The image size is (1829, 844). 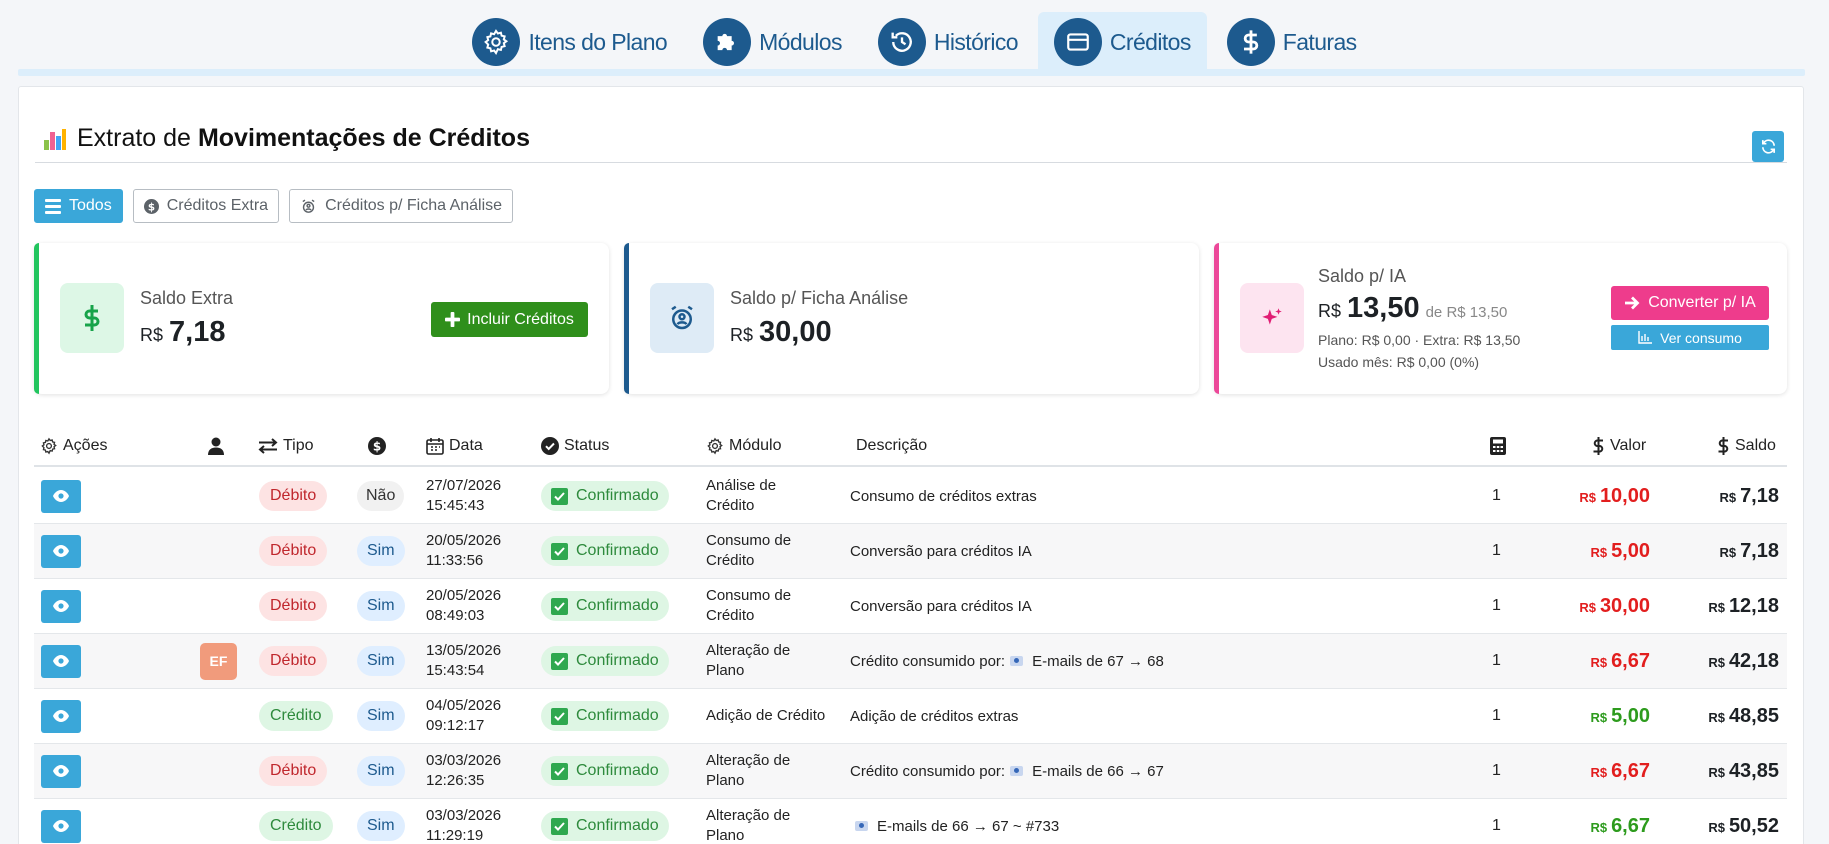 I want to click on filter-creditos-ficha: Créditos p/ Ficha Análise, so click(x=401, y=206).